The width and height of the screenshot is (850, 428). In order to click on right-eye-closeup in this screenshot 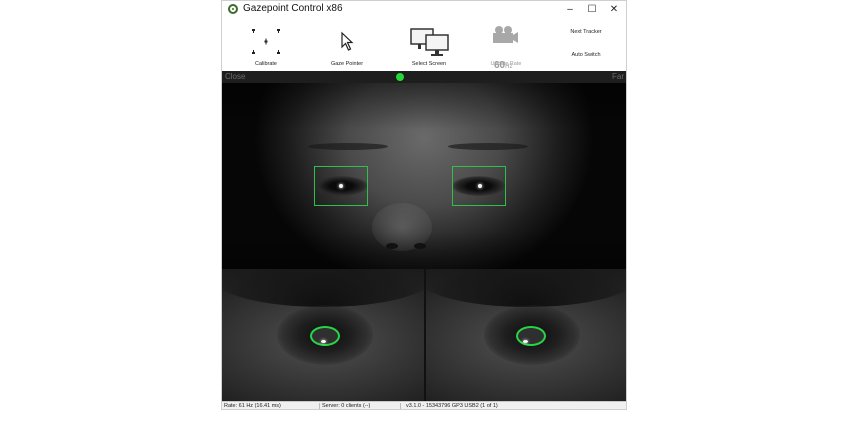, I will do `click(526, 335)`.